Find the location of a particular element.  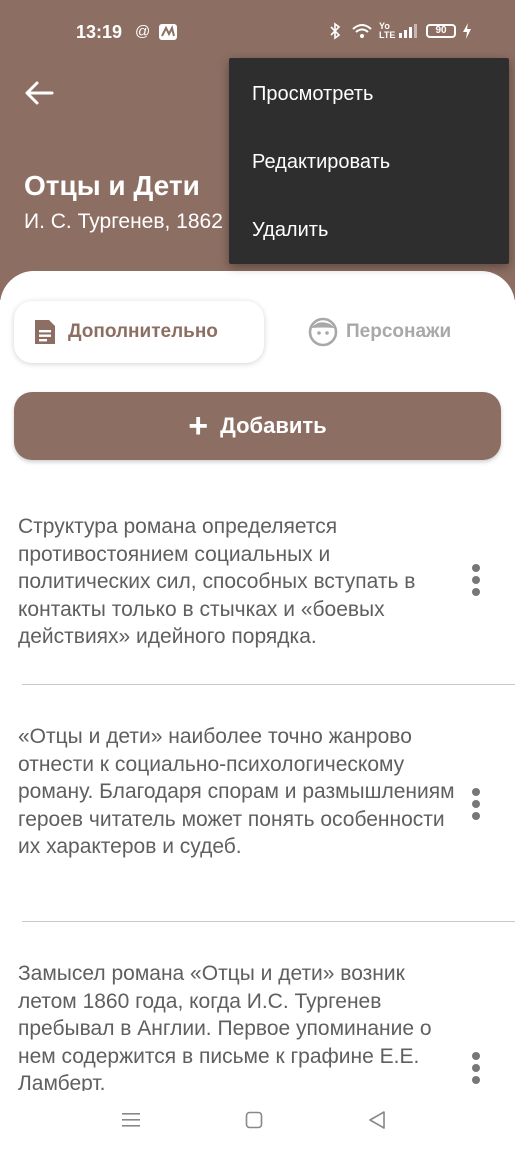

back-nav-icon is located at coordinates (377, 1120).